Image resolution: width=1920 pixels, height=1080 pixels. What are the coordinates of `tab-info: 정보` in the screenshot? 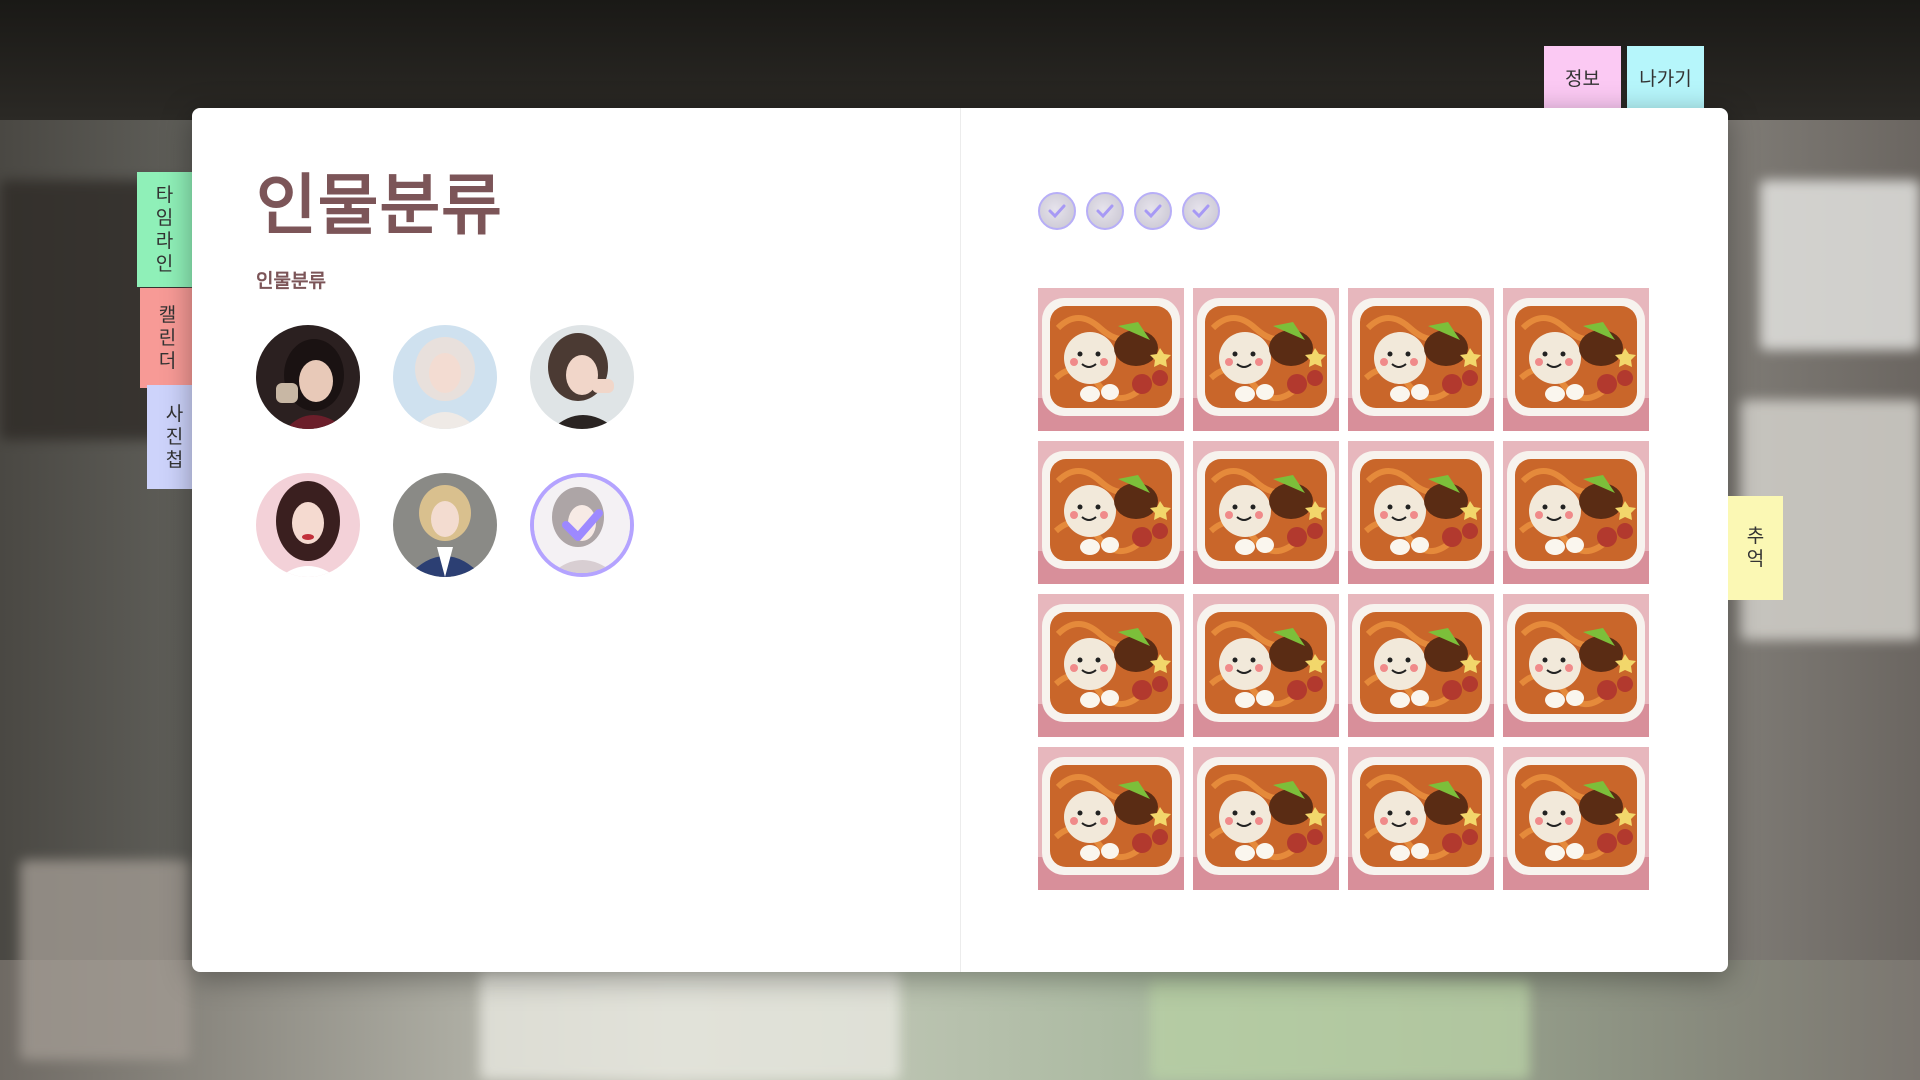 It's located at (1582, 77).